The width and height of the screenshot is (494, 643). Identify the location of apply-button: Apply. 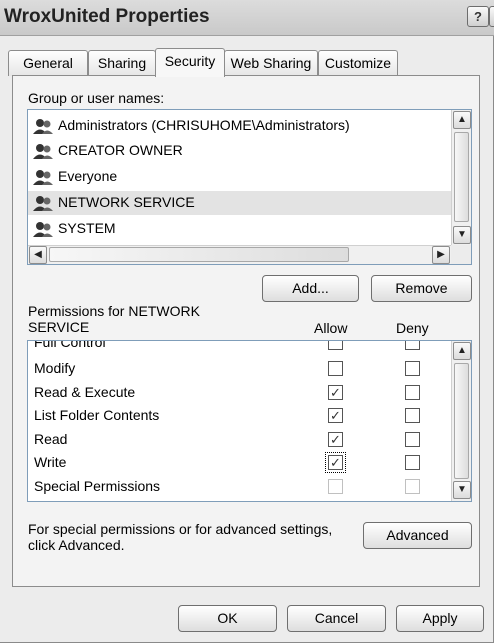
(440, 618).